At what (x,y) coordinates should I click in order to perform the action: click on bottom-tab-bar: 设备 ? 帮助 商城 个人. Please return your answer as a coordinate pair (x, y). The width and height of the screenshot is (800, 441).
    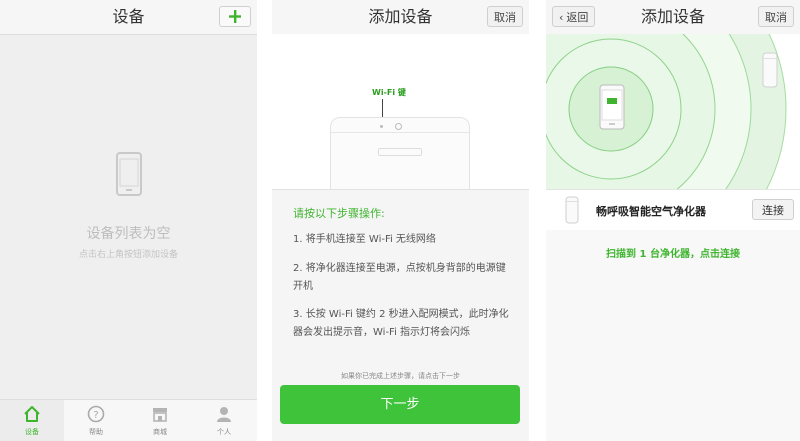
    Looking at the image, I should click on (128, 420).